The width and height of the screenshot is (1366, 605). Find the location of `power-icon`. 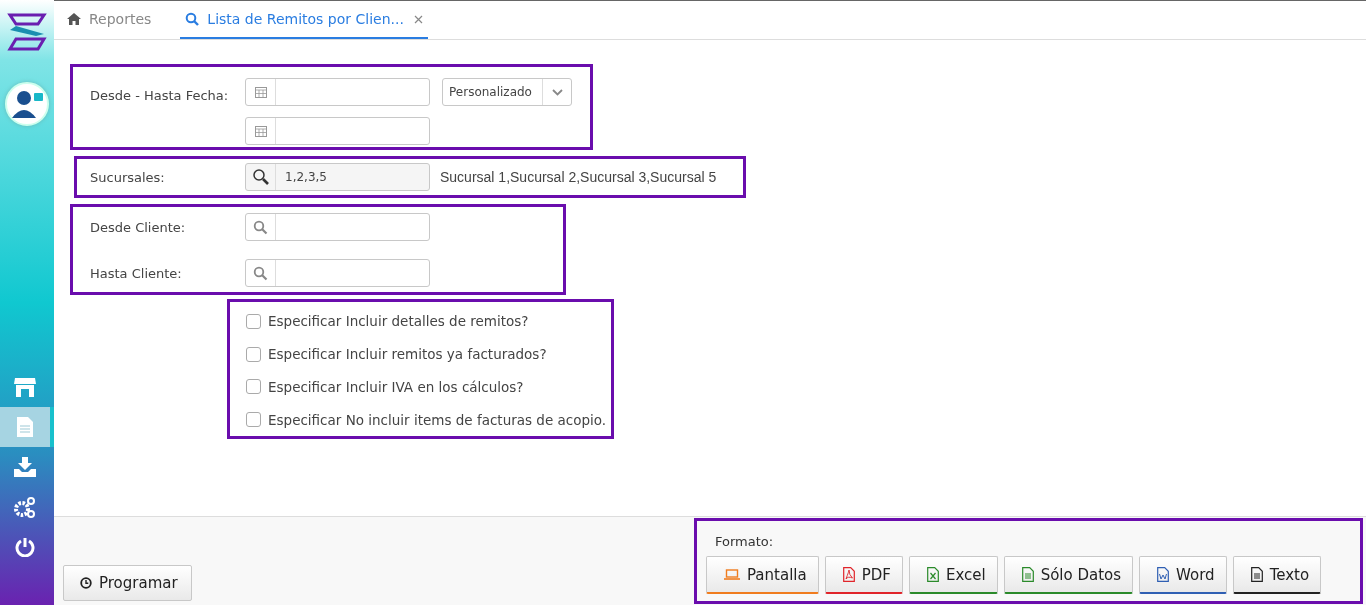

power-icon is located at coordinates (25, 547).